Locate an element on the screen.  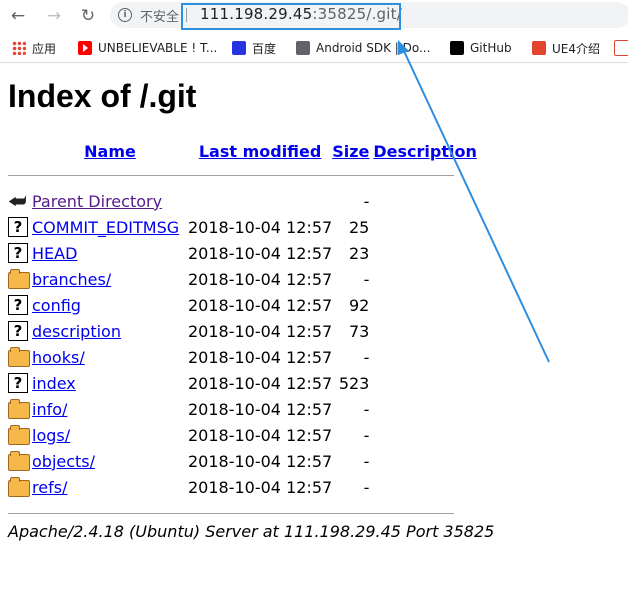
annotation-arrow is located at coordinates (474, 201).